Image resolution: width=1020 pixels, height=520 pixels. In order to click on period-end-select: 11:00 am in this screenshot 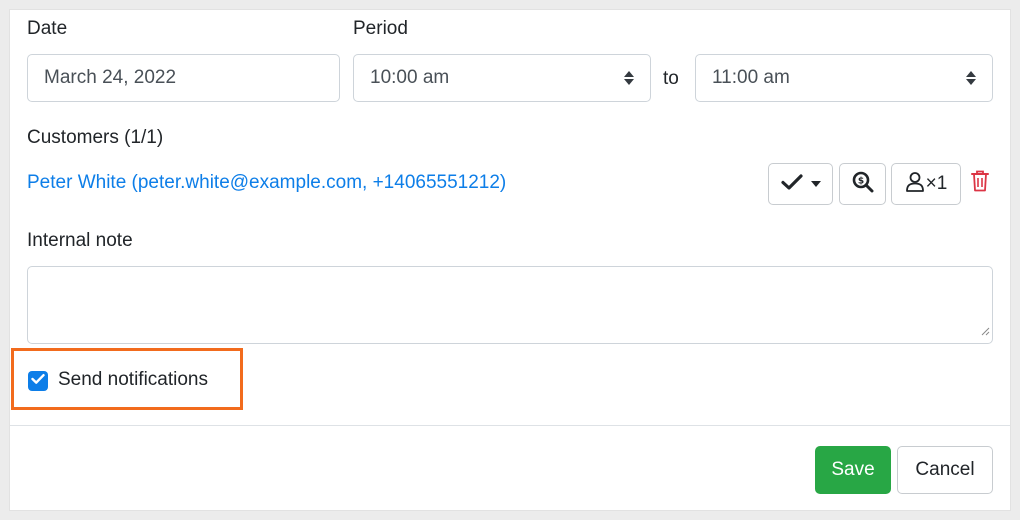, I will do `click(844, 78)`.